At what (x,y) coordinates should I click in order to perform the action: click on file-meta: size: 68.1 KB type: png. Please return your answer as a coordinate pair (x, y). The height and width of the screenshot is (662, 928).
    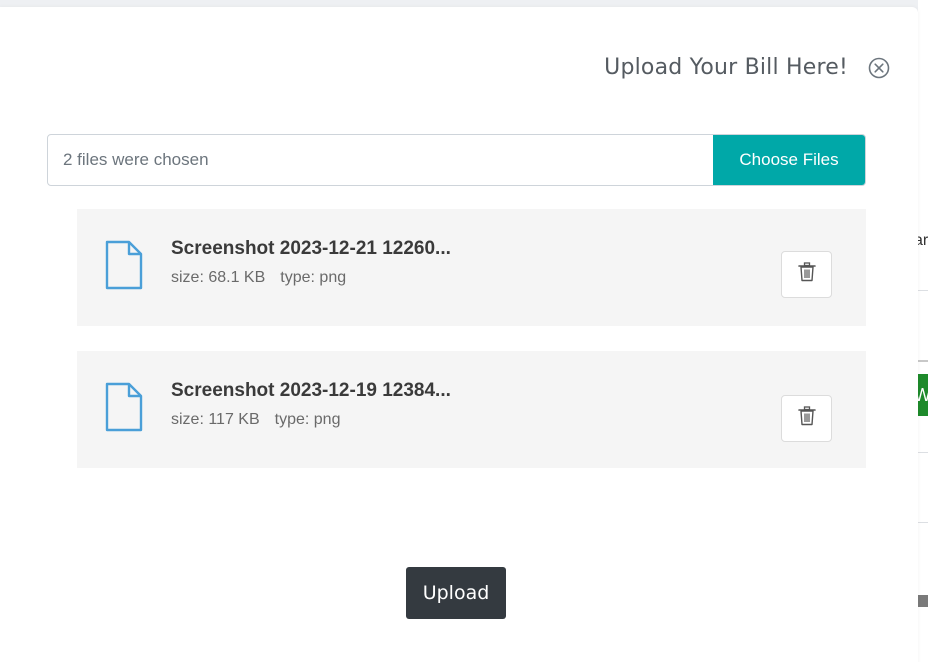
    Looking at the image, I should click on (258, 278).